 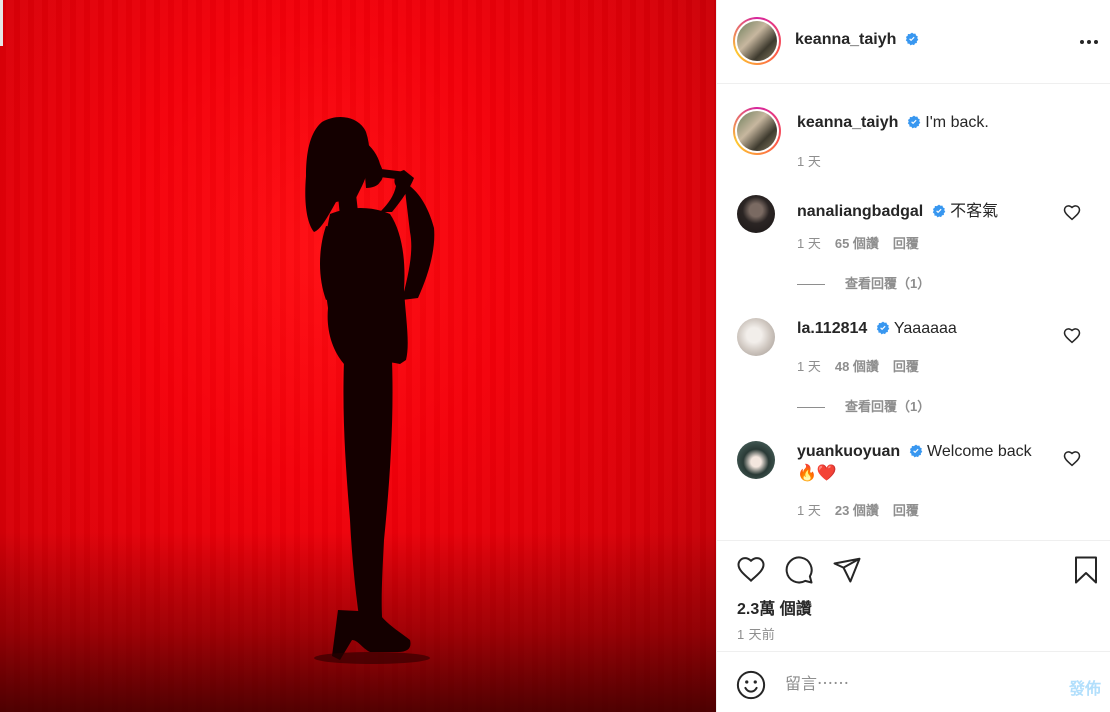 I want to click on comment-like-count: 23 個讚, so click(x=857, y=510).